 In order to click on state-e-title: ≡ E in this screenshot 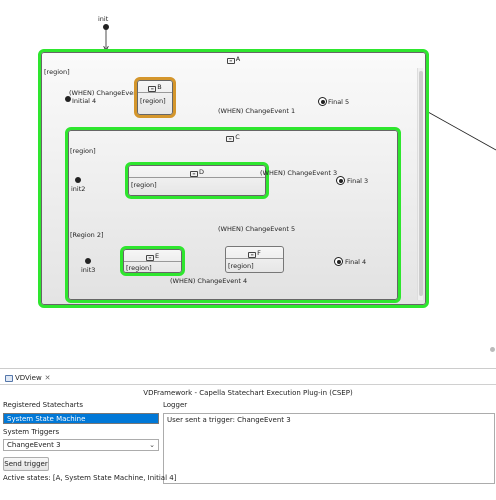, I will do `click(152, 256)`.